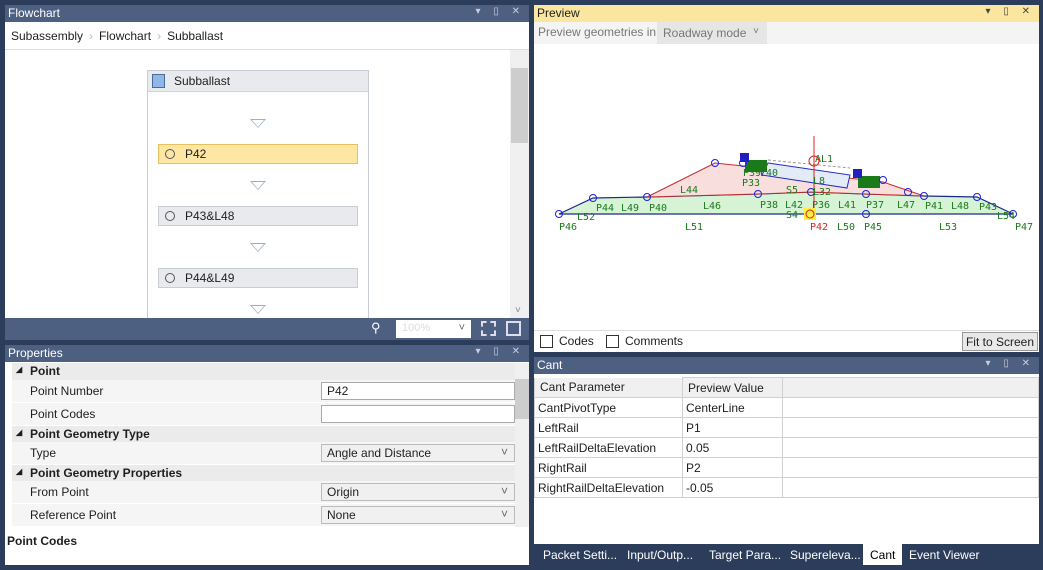 The height and width of the screenshot is (570, 1043). What do you see at coordinates (433, 329) in the screenshot?
I see `zoom-select: 100% ˅` at bounding box center [433, 329].